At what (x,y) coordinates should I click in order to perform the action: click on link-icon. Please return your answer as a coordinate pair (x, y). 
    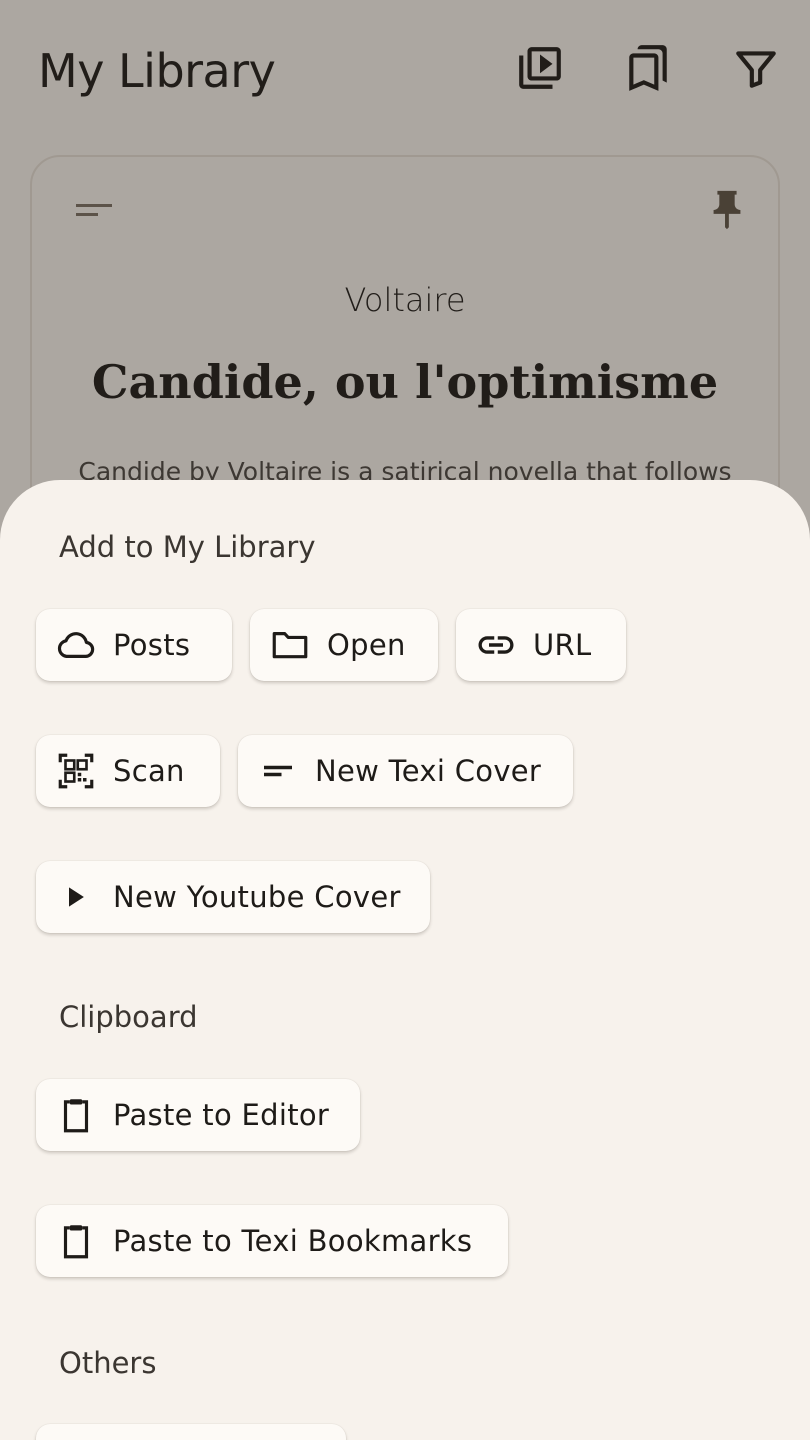
    Looking at the image, I should click on (496, 645).